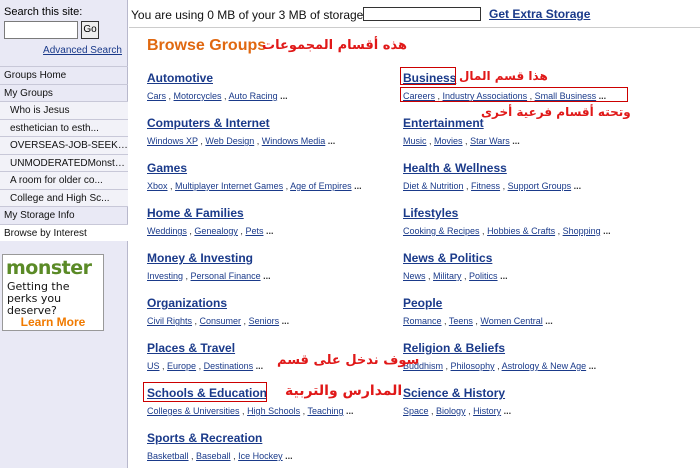  I want to click on sidebar-item: Who is Jesus, so click(64, 110).